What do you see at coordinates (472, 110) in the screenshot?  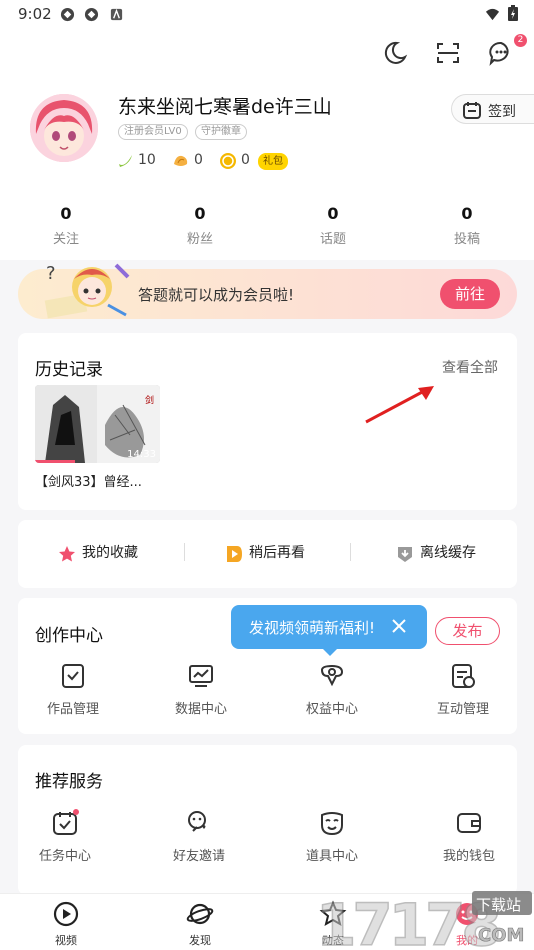 I see `calendar-icon` at bounding box center [472, 110].